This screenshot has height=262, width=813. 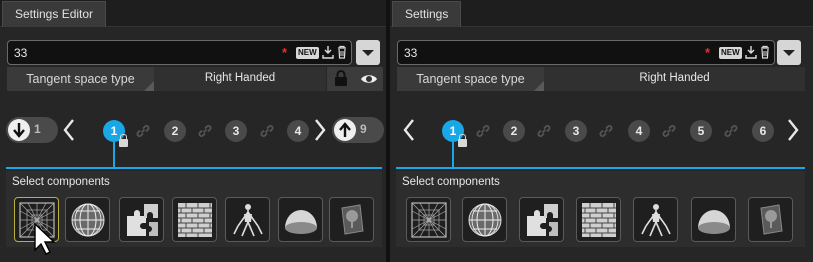 I want to click on tab-bar: Settings, so click(x=601, y=13).